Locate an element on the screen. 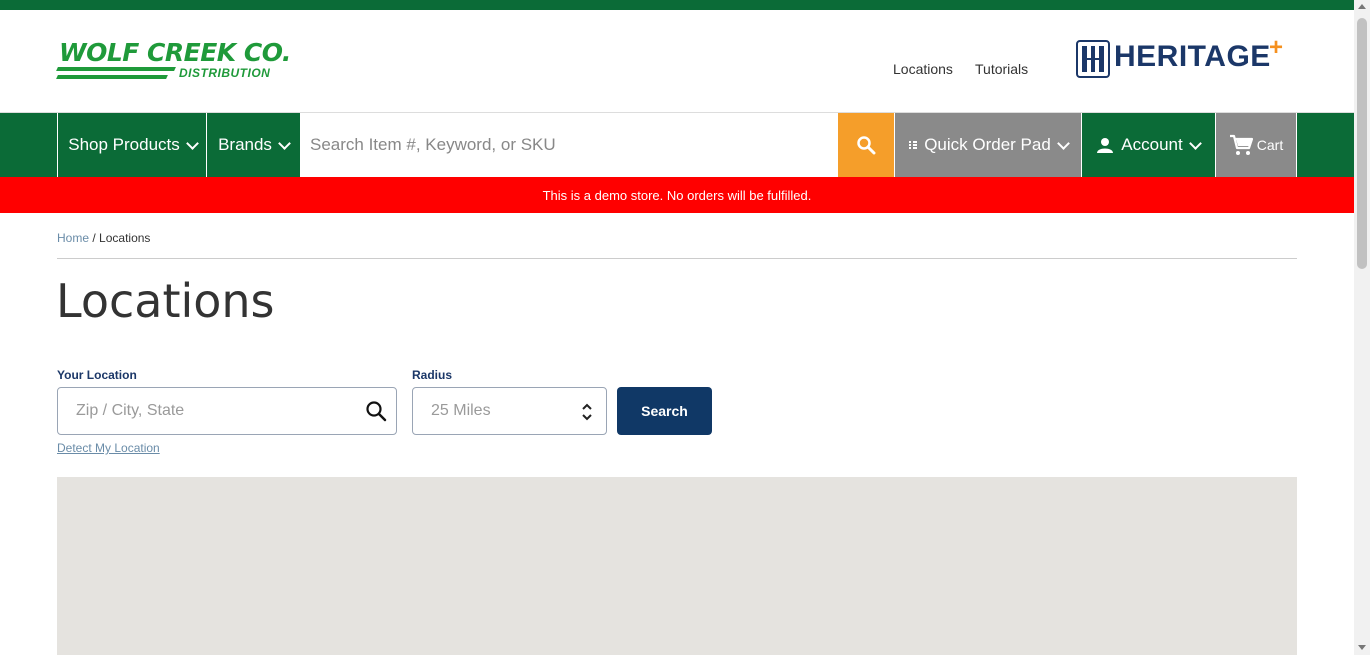 The height and width of the screenshot is (655, 1370). list-icon is located at coordinates (913, 145).